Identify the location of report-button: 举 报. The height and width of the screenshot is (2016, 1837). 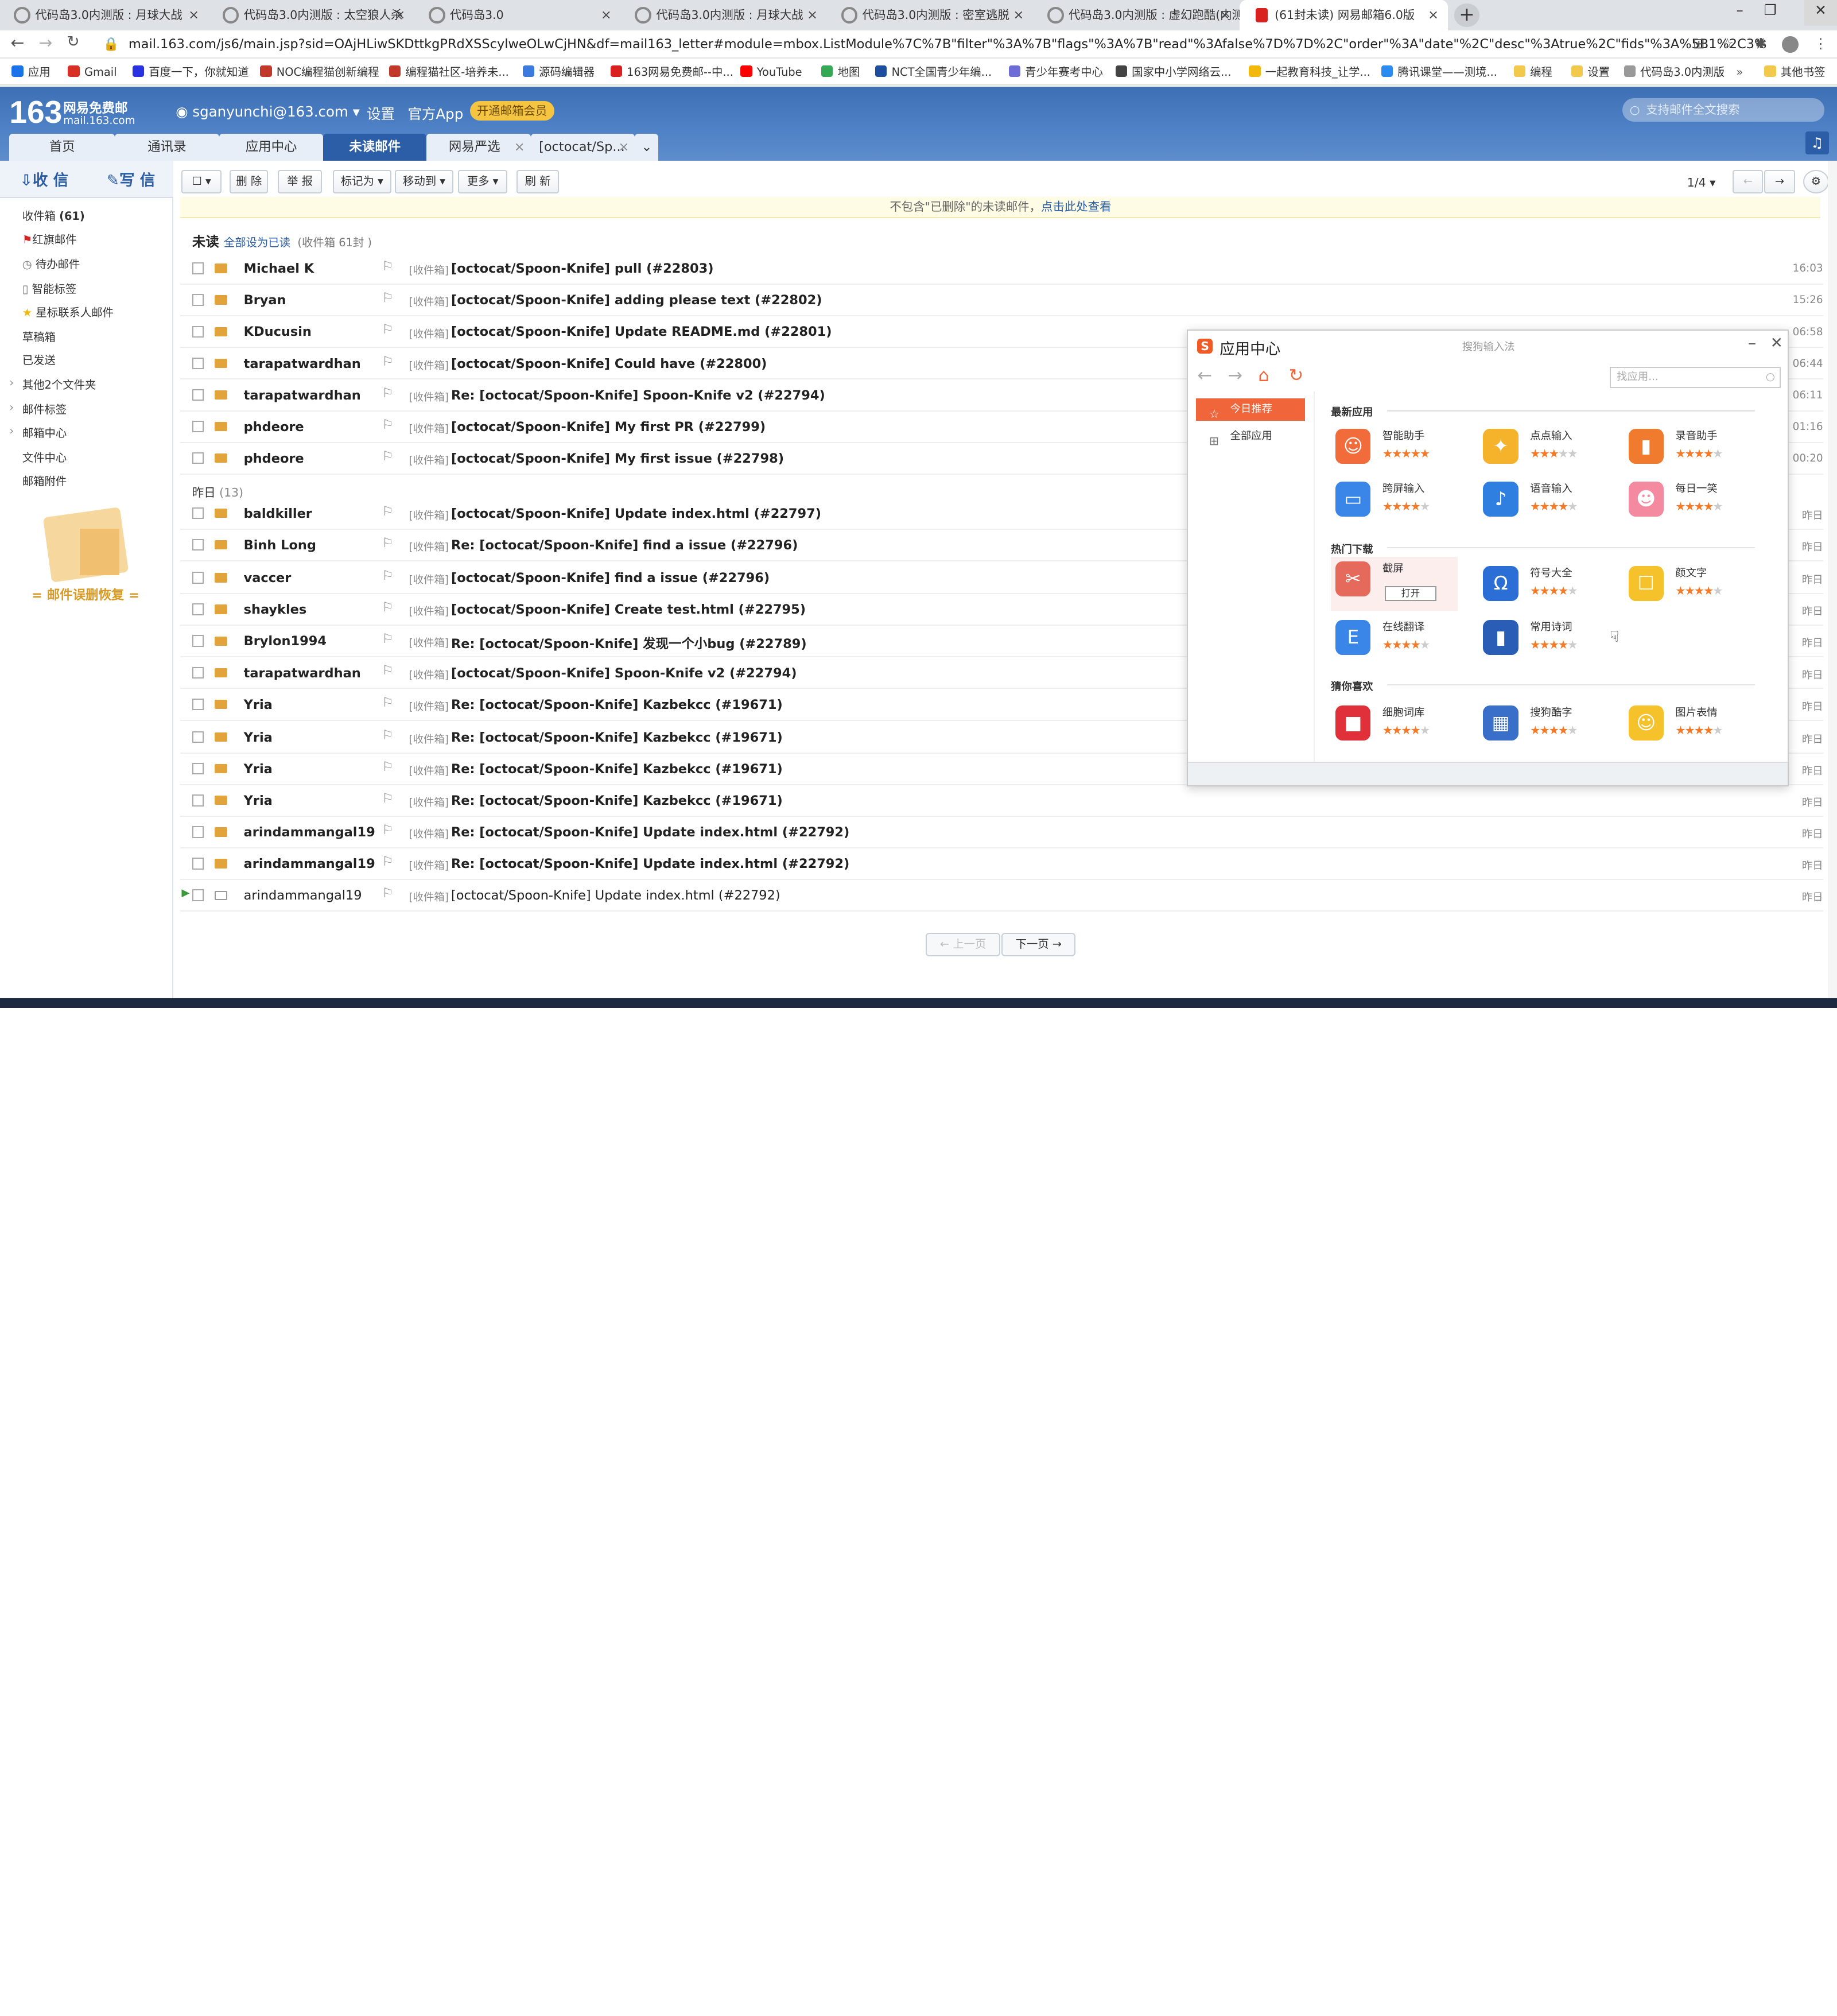
(300, 181).